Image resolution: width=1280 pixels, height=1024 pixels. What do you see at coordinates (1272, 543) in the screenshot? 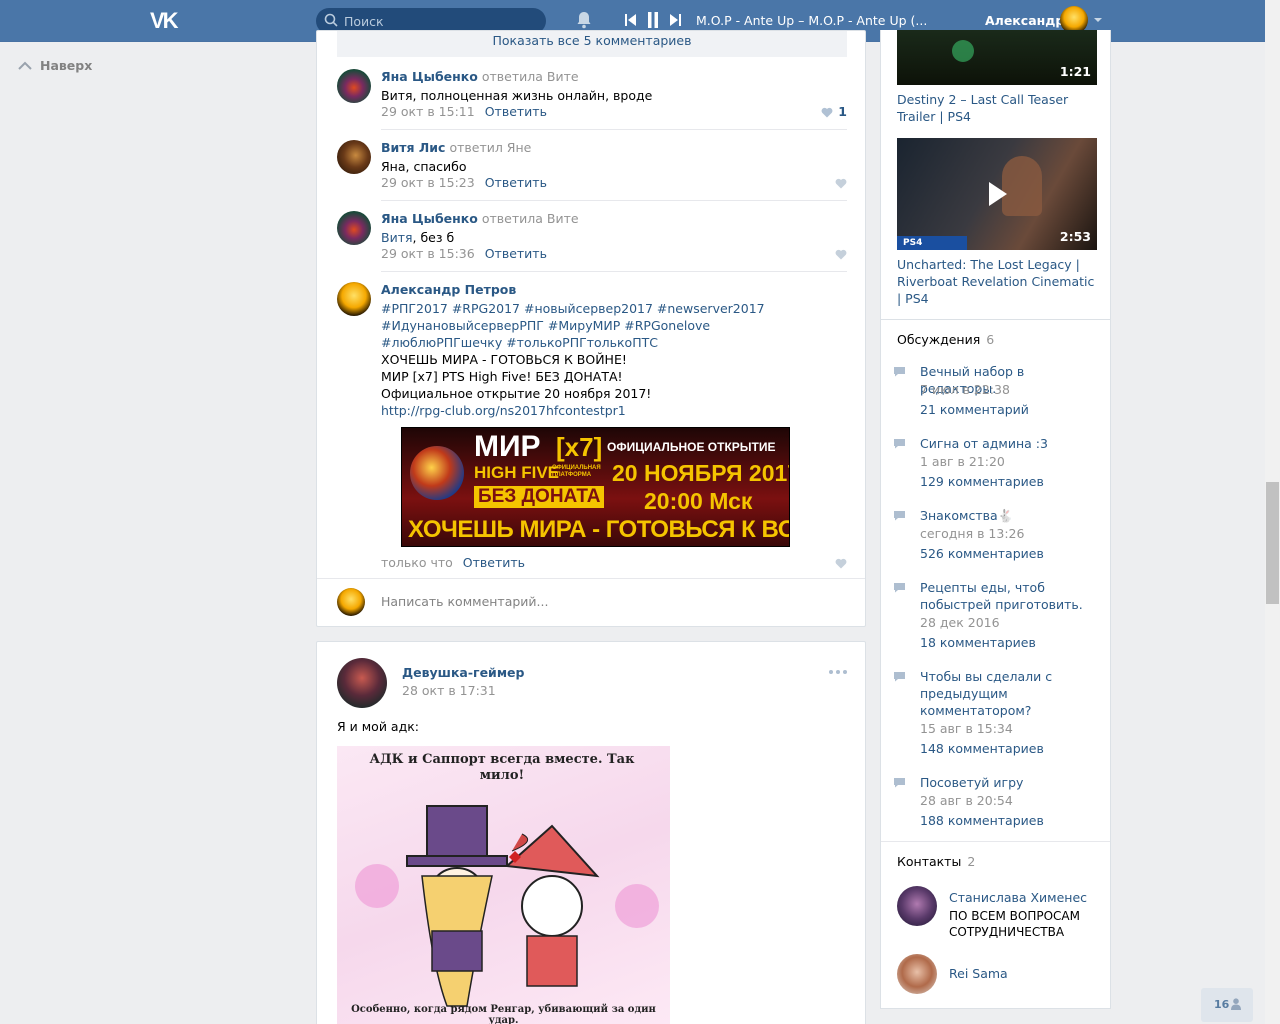
I see `scrollbar-thumb` at bounding box center [1272, 543].